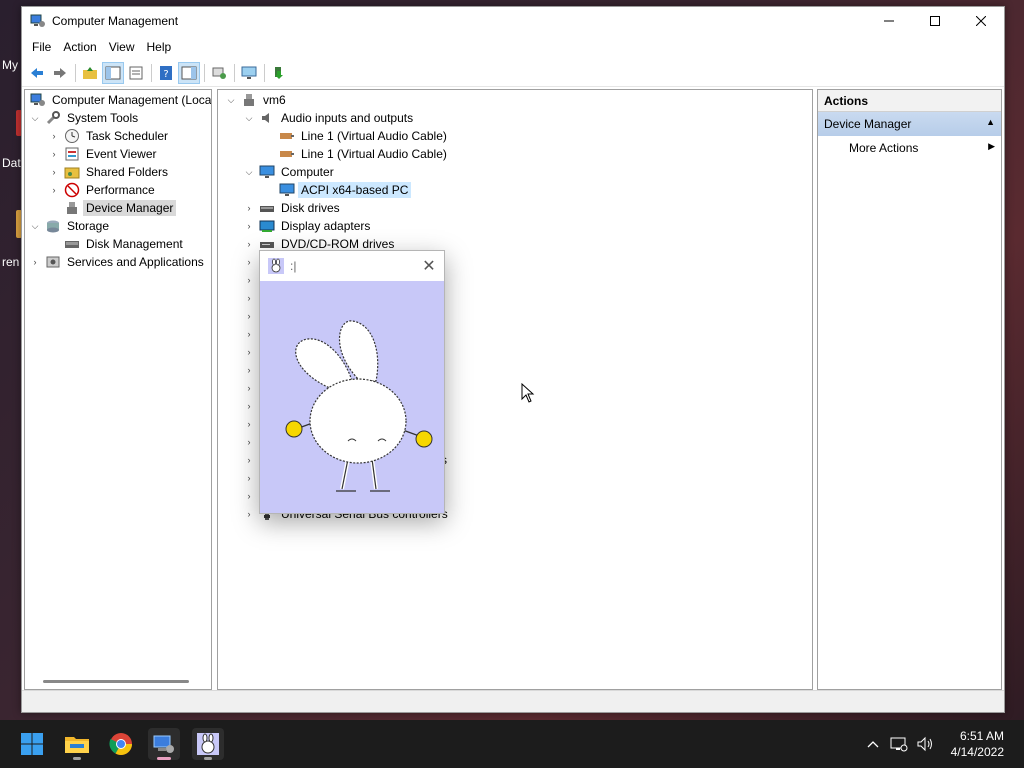 Image resolution: width=1024 pixels, height=768 pixels. What do you see at coordinates (116, 681) in the screenshot?
I see `horizontal-scrollbar` at bounding box center [116, 681].